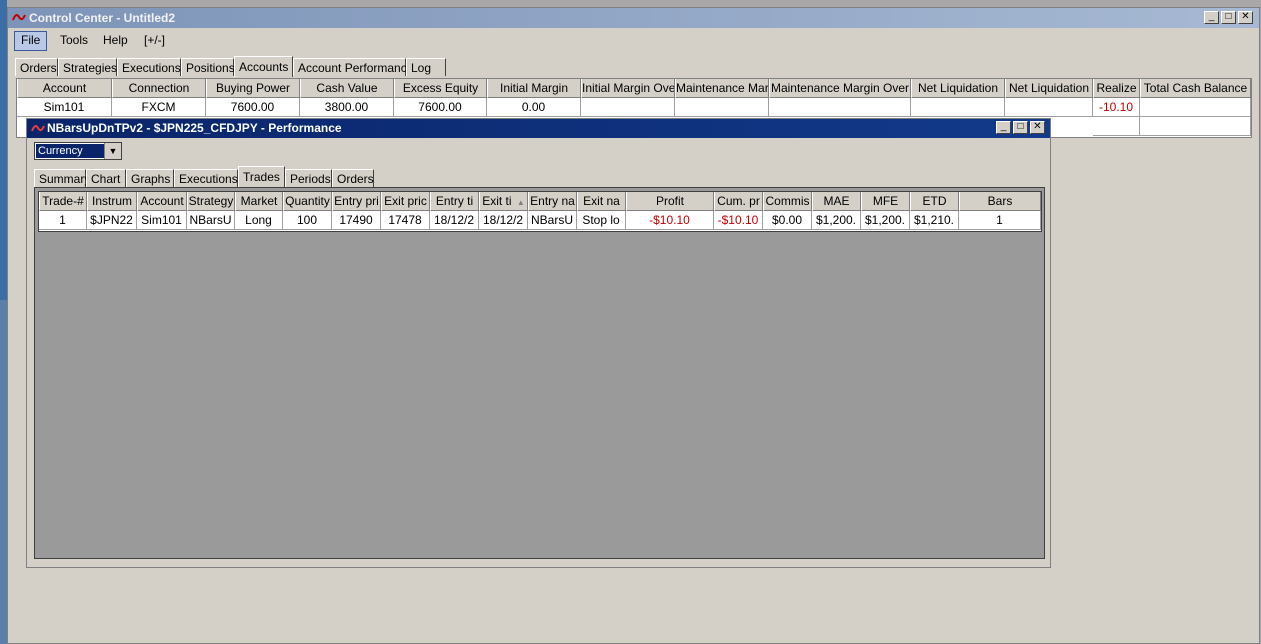 Image resolution: width=1261 pixels, height=644 pixels. Describe the element at coordinates (405, 220) in the screenshot. I see `cell-exit-price: 17478` at that location.